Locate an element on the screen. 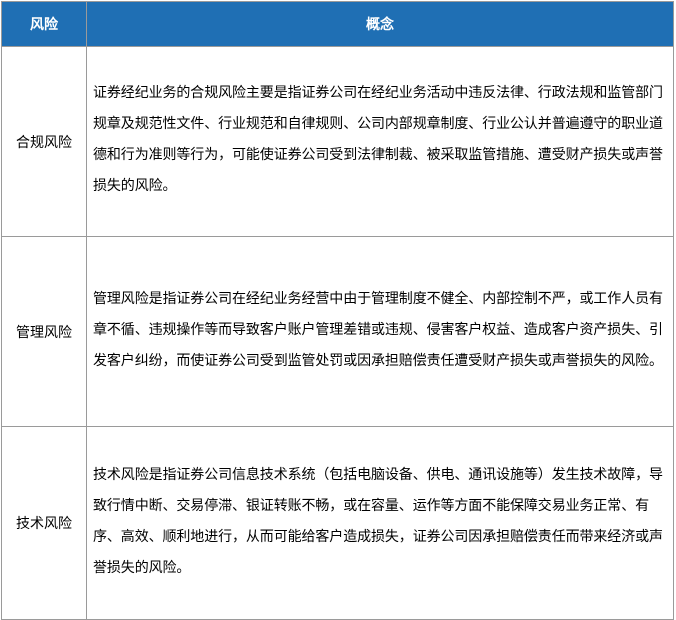 The image size is (676, 620). header-risk: 风险 is located at coordinates (44, 24).